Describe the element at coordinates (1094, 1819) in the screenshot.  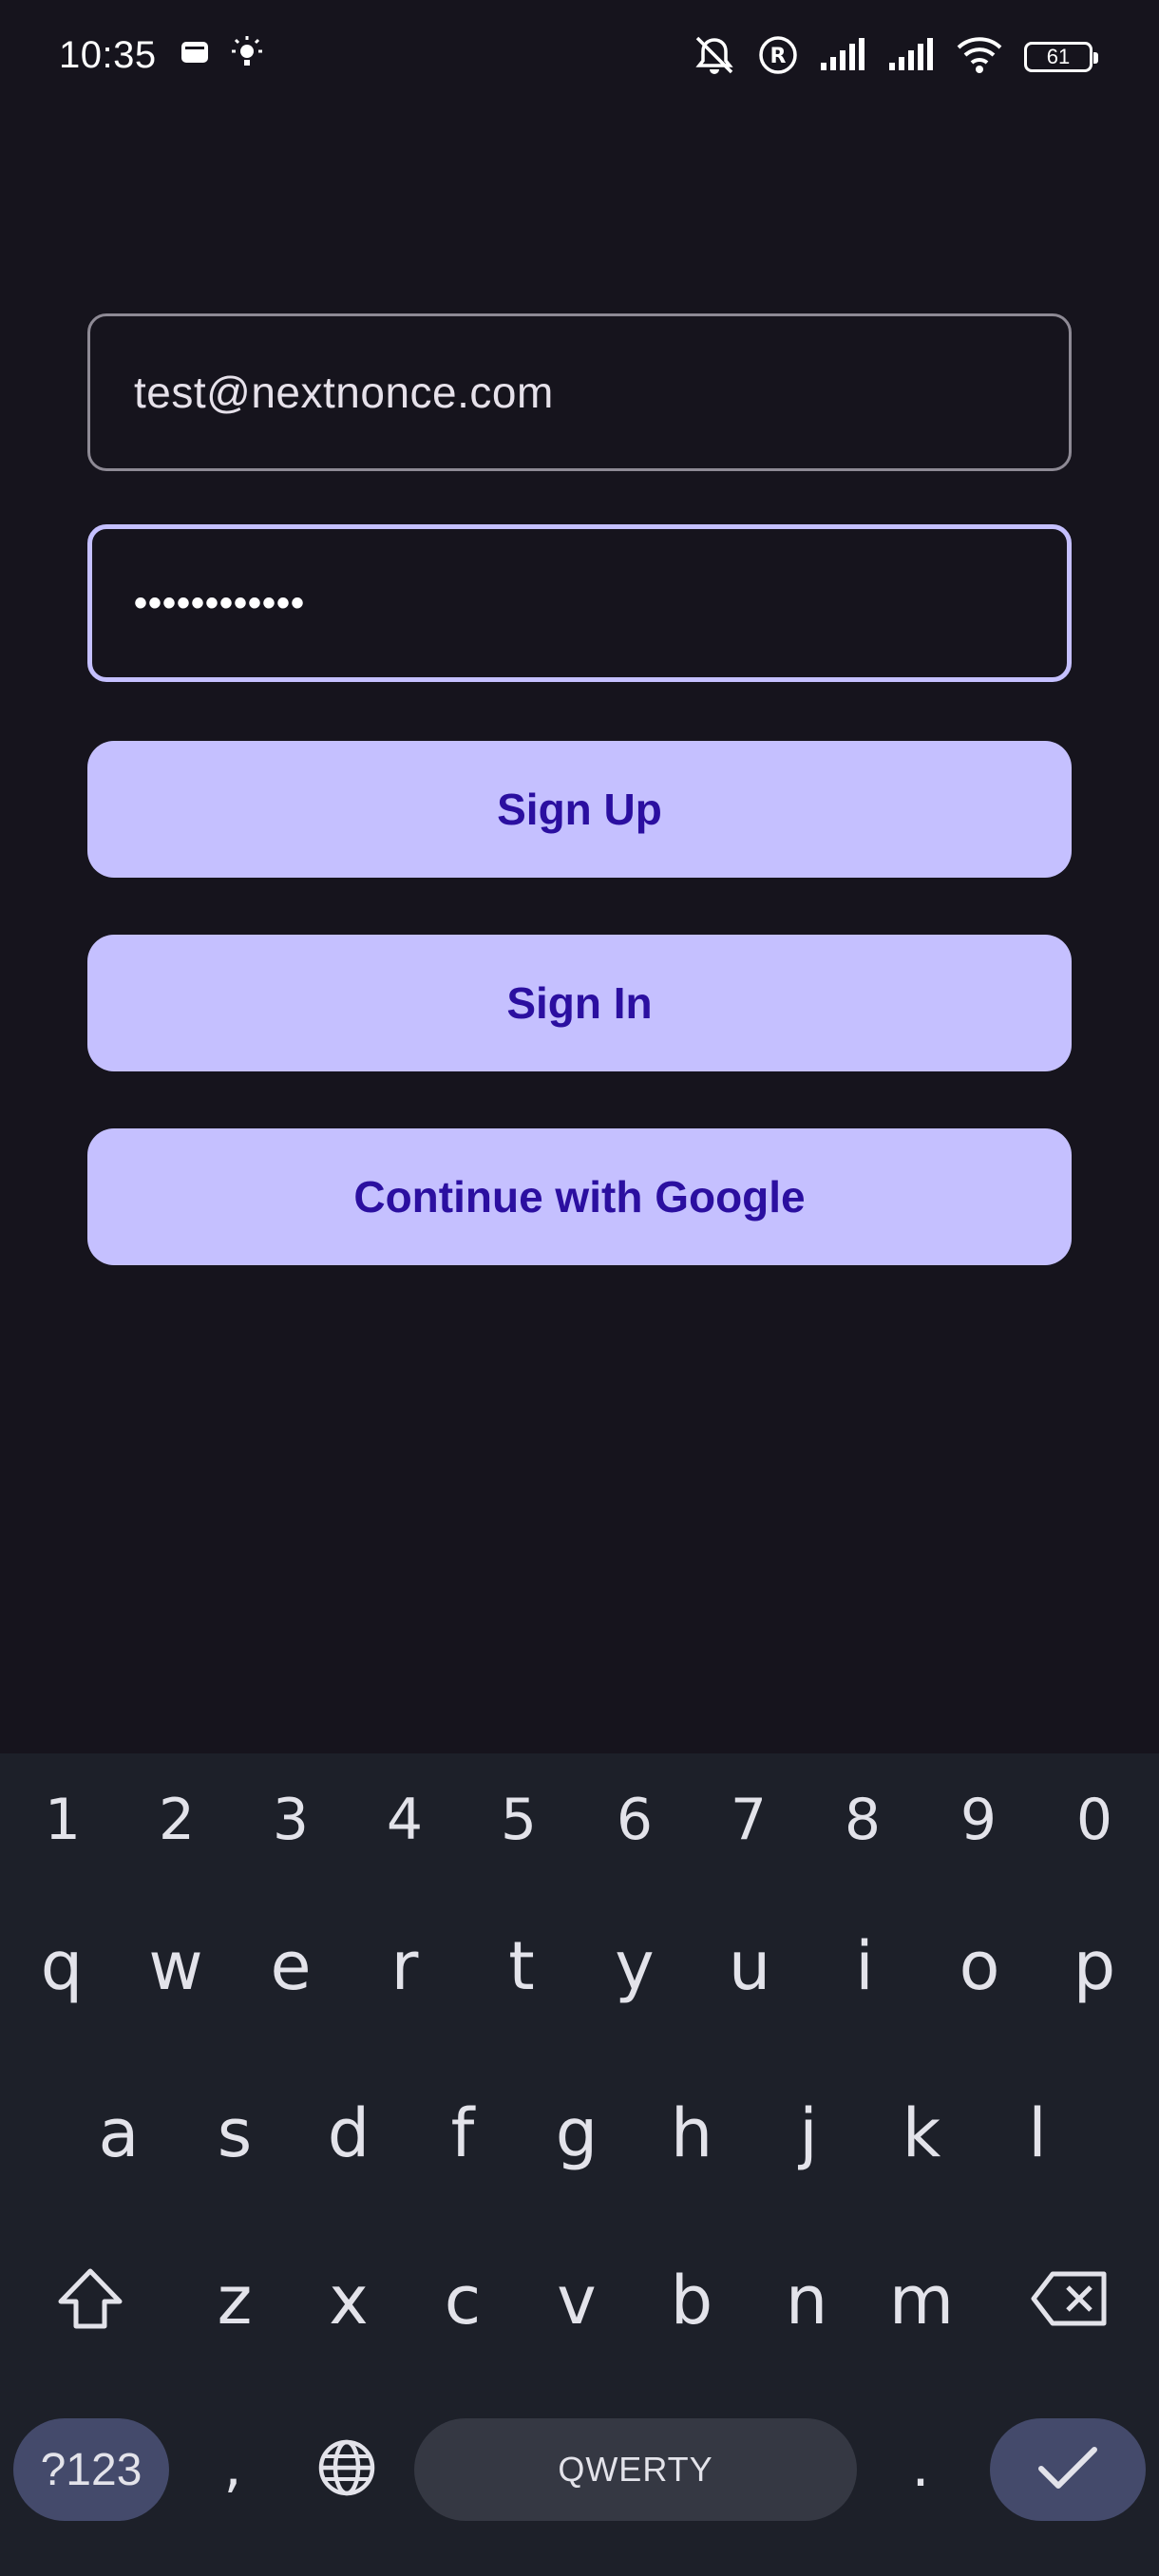
I see `key-0: 0` at that location.